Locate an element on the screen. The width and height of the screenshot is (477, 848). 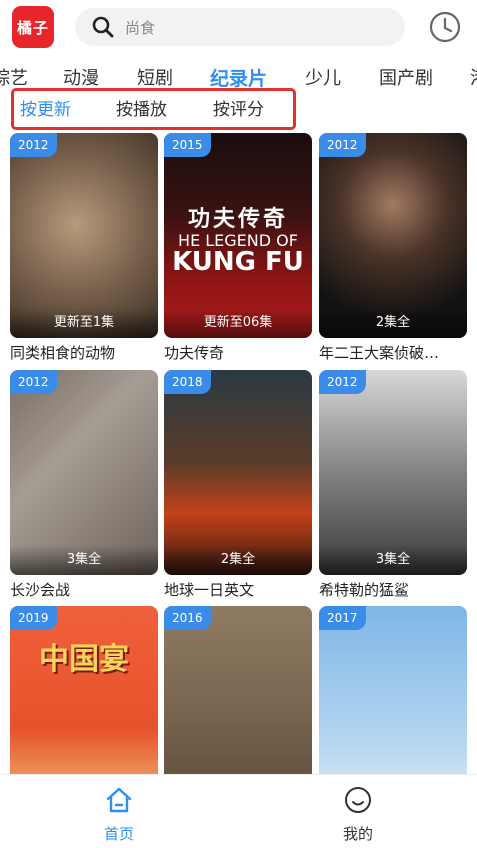
sort-by-update: 按更新 is located at coordinates (45, 107).